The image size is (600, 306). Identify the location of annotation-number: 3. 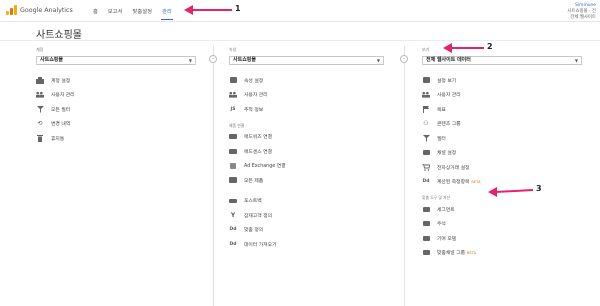
(539, 188).